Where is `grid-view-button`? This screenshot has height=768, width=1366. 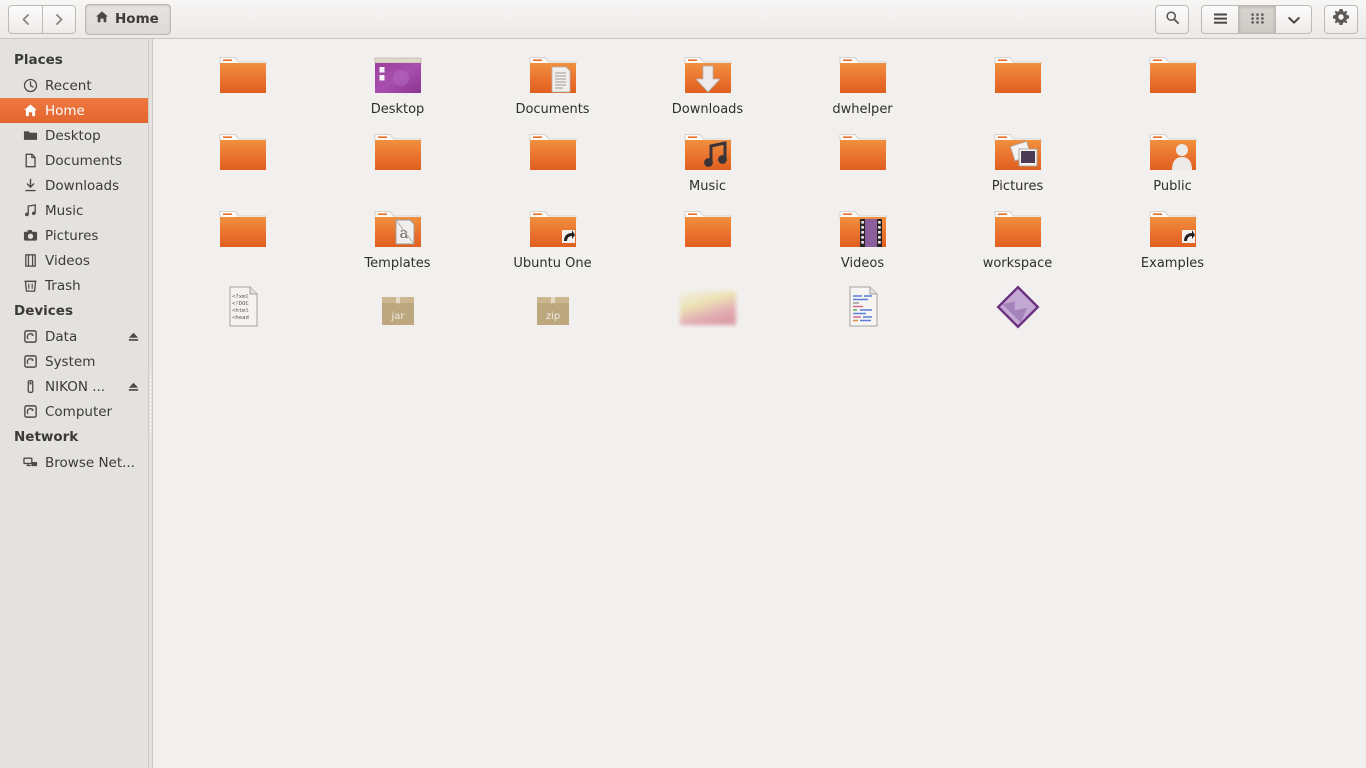
grid-view-button is located at coordinates (1256, 19).